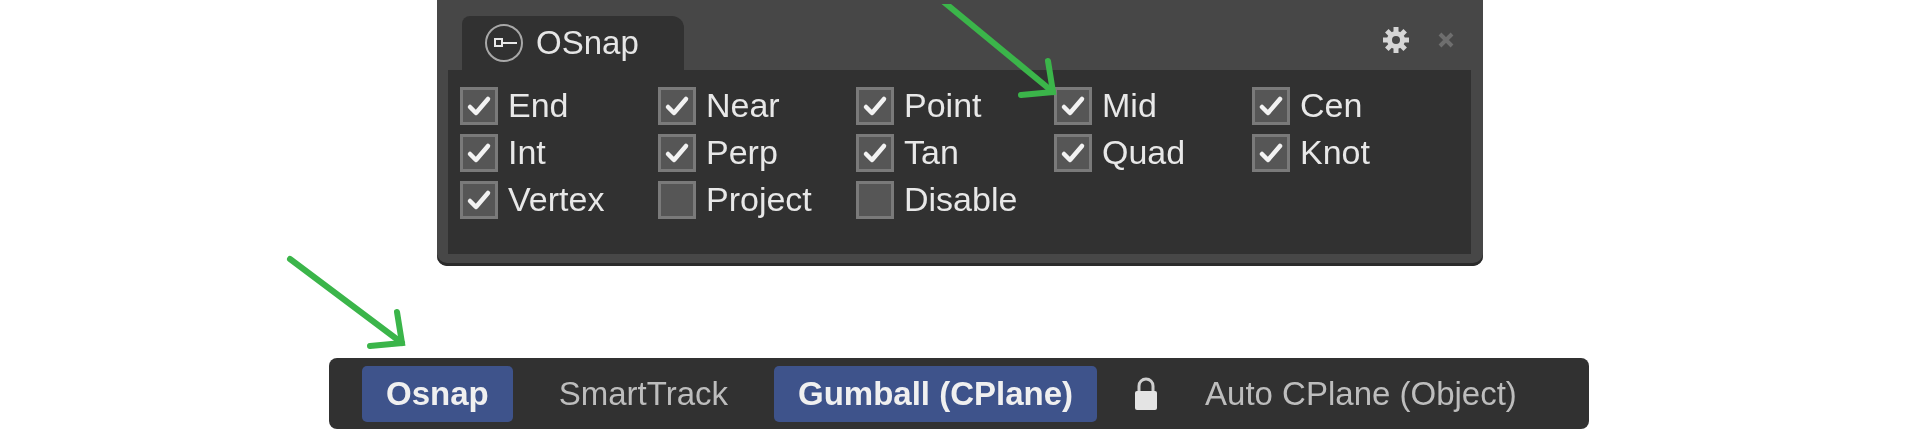  What do you see at coordinates (504, 43) in the screenshot?
I see `snap-icon` at bounding box center [504, 43].